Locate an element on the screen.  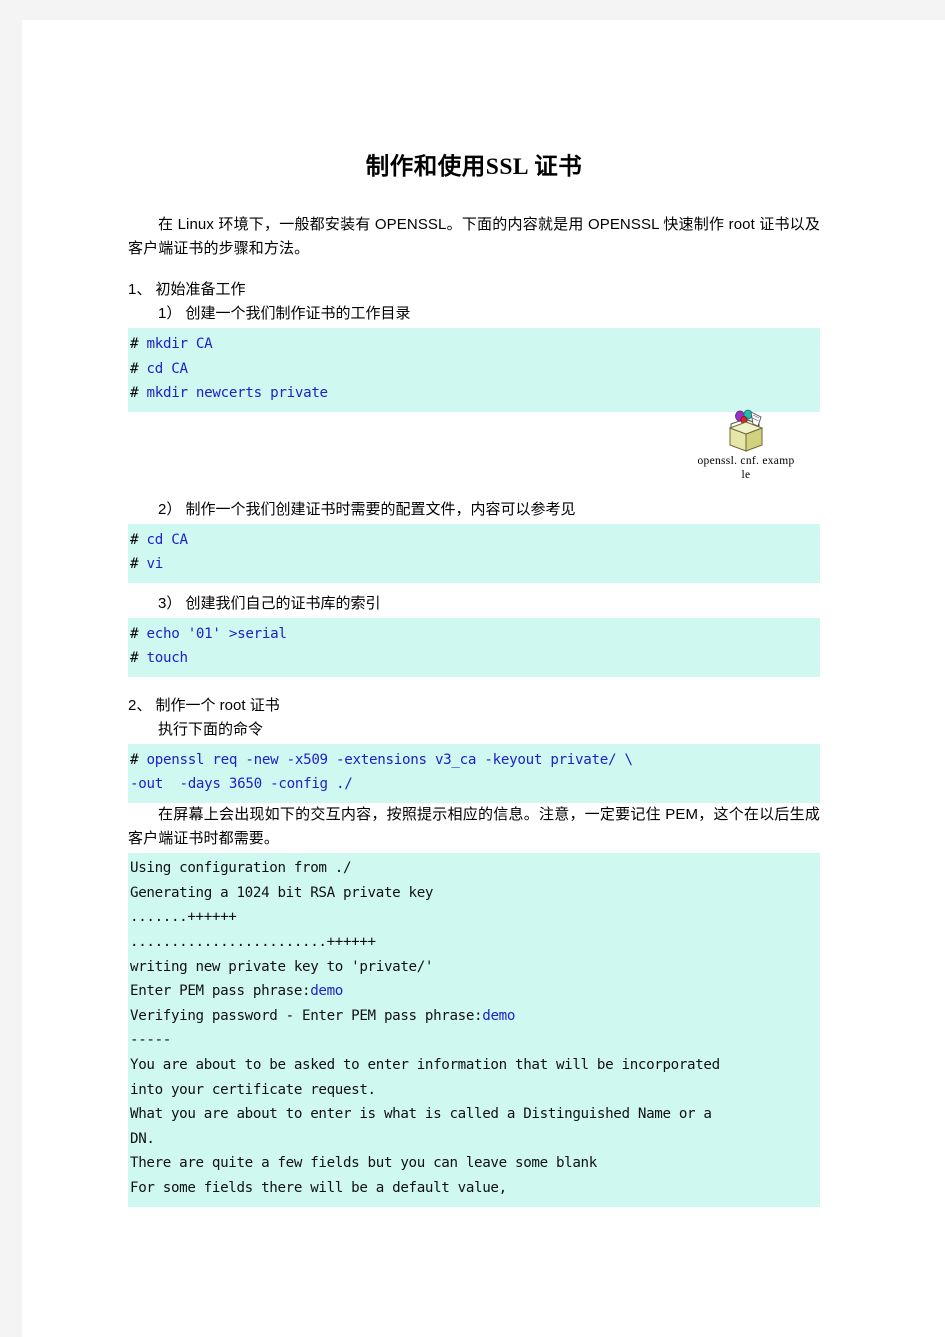
section-1-step-2-label: 2） 制作一个我们创建证书时需要的配置文件，内容可以参考见 is located at coordinates (367, 509).